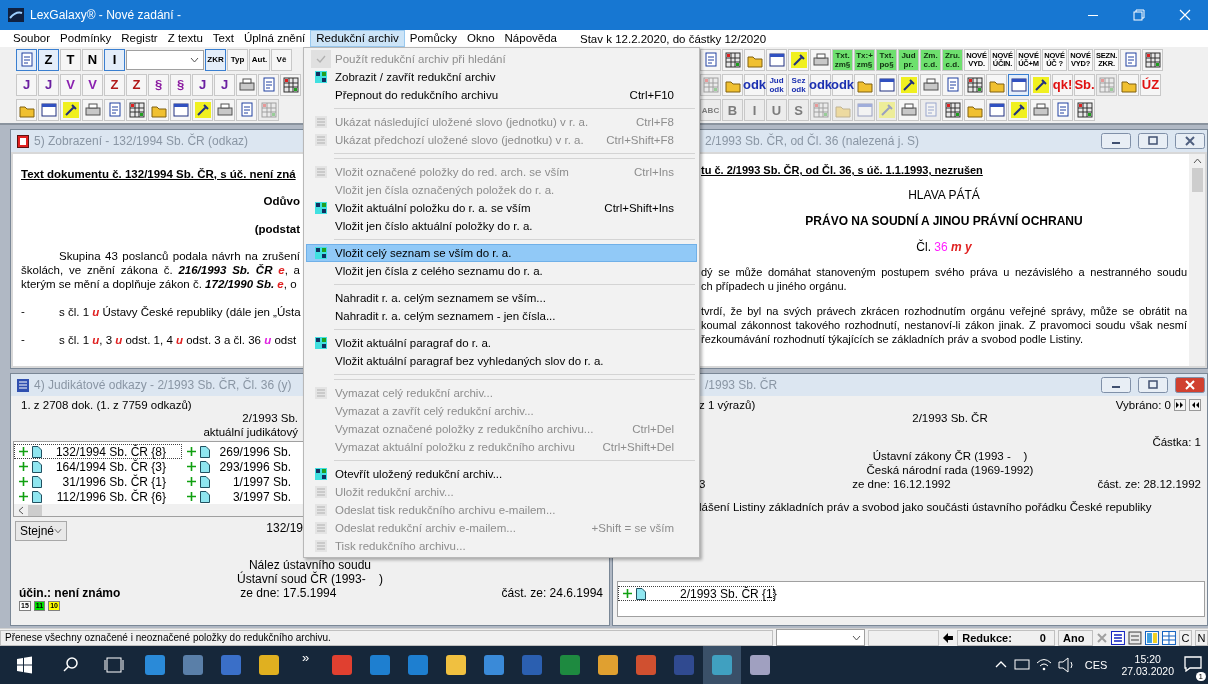 Image resolution: width=1208 pixels, height=684 pixels. I want to click on window-title: 2/1993 Sb. ČR, od Čl. 36 (nalezená j. S), so click(812, 141).